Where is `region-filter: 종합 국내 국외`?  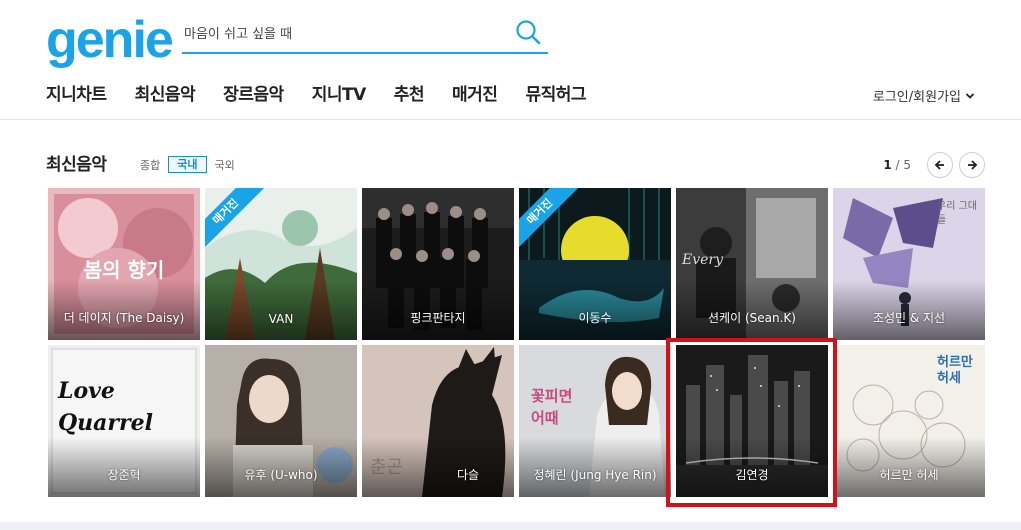 region-filter: 종합 국내 국외 is located at coordinates (191, 164).